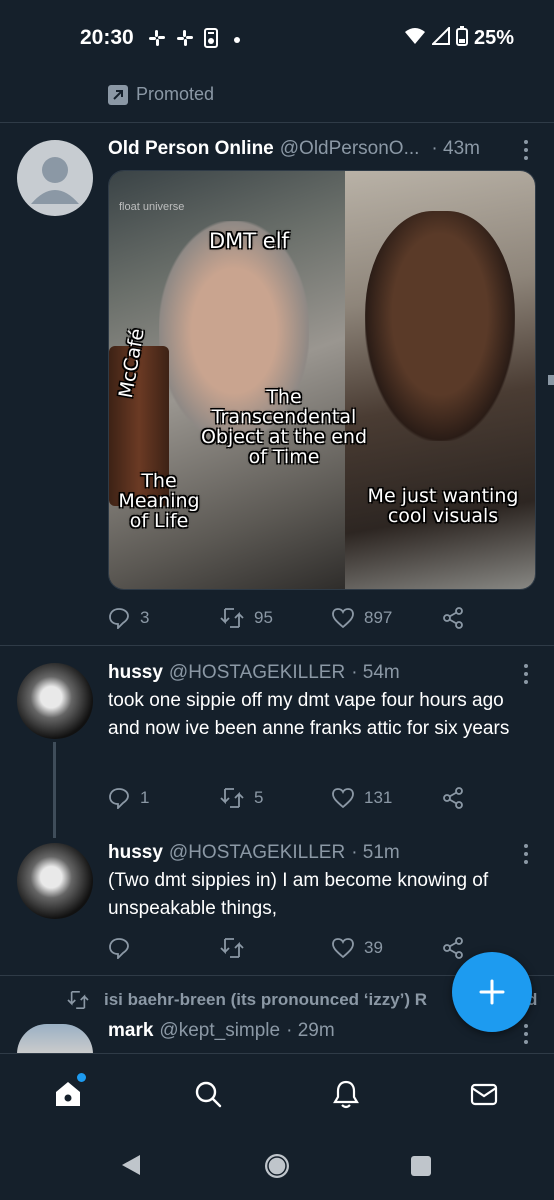 Image resolution: width=554 pixels, height=1200 pixels. I want to click on promoted-label: Promoted, so click(161, 94).